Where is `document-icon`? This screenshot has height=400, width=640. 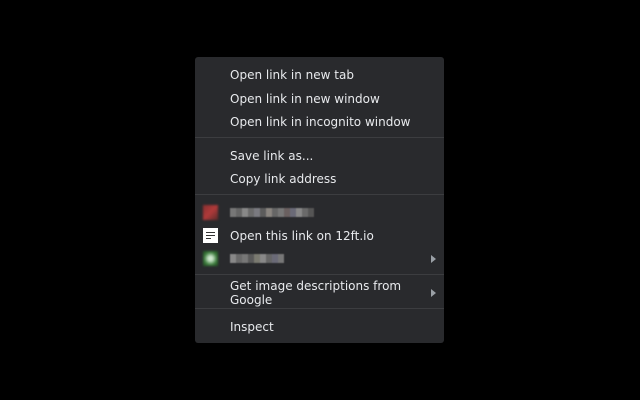
document-icon is located at coordinates (210, 235).